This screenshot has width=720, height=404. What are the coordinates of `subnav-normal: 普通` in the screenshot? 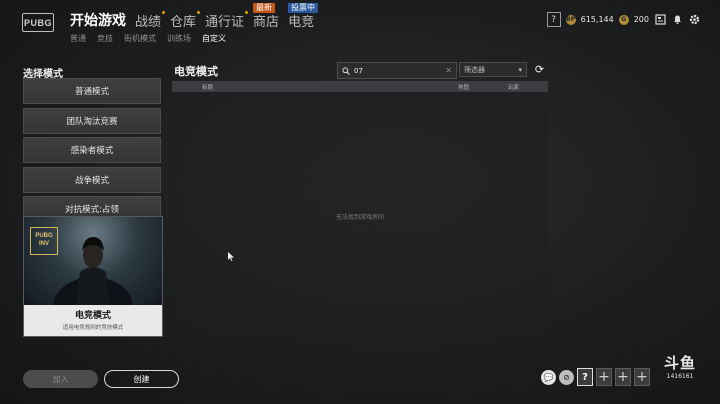 It's located at (78, 38).